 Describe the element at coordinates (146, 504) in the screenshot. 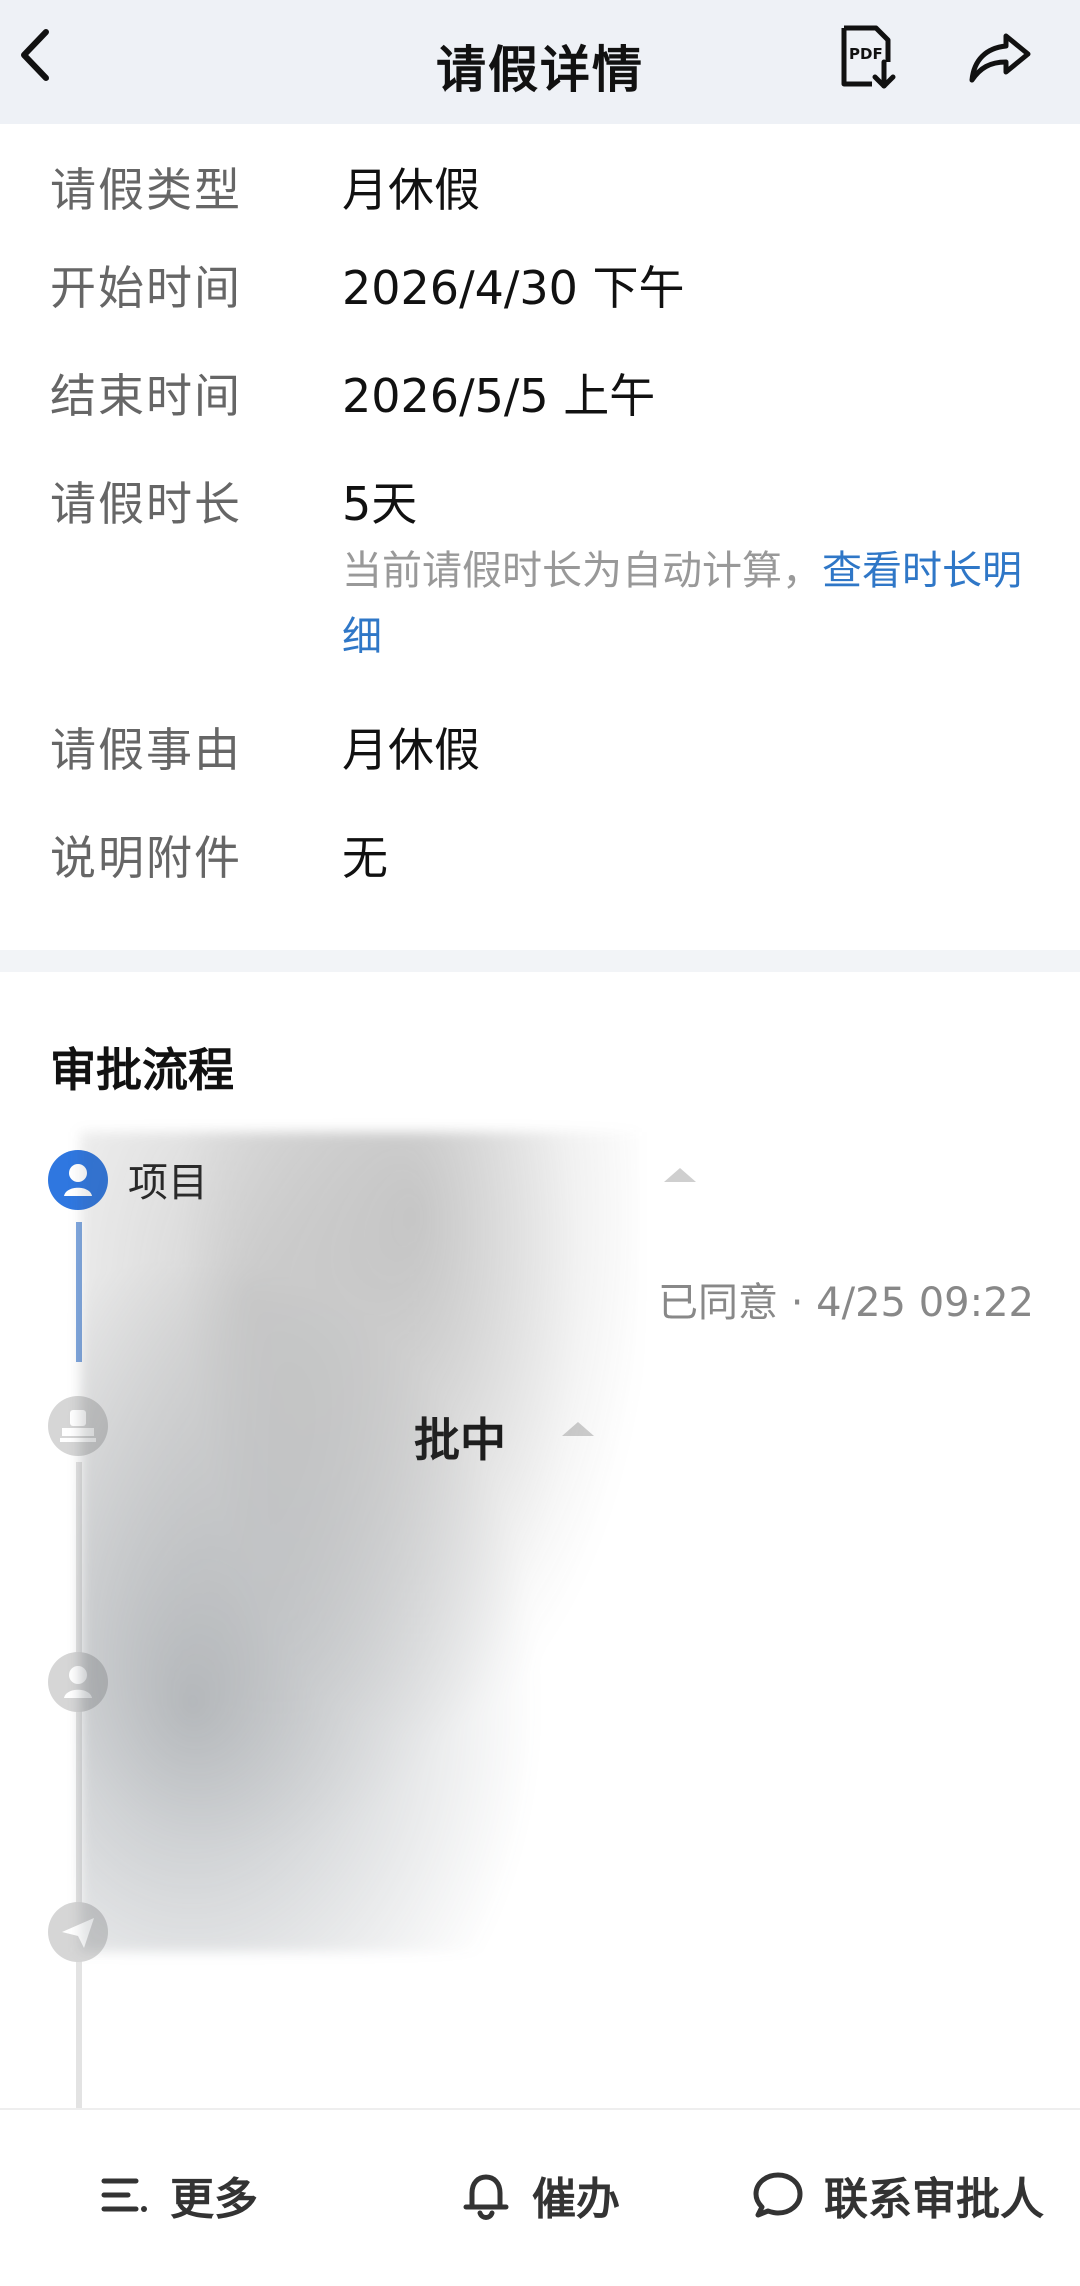

I see `detail-label: 请假时长` at that location.